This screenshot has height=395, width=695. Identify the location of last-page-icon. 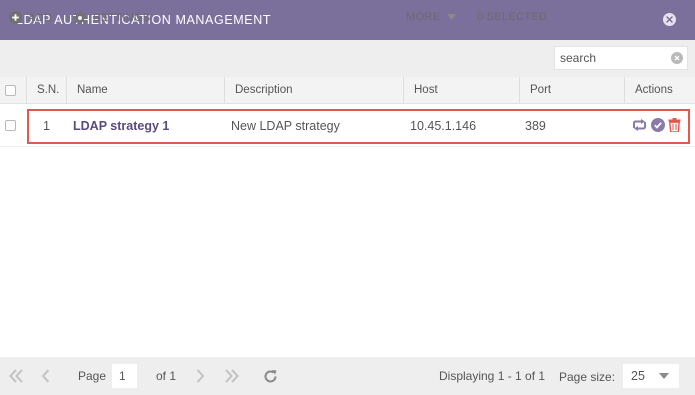
(231, 376).